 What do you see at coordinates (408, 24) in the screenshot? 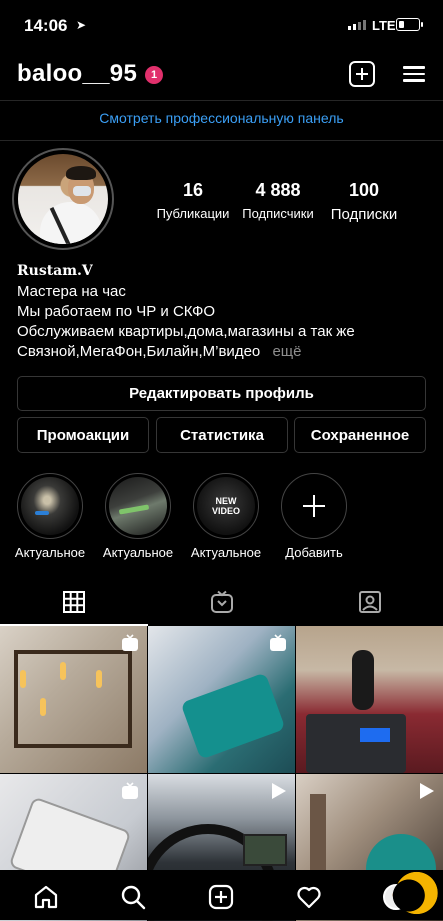
I see `battery-icon` at bounding box center [408, 24].